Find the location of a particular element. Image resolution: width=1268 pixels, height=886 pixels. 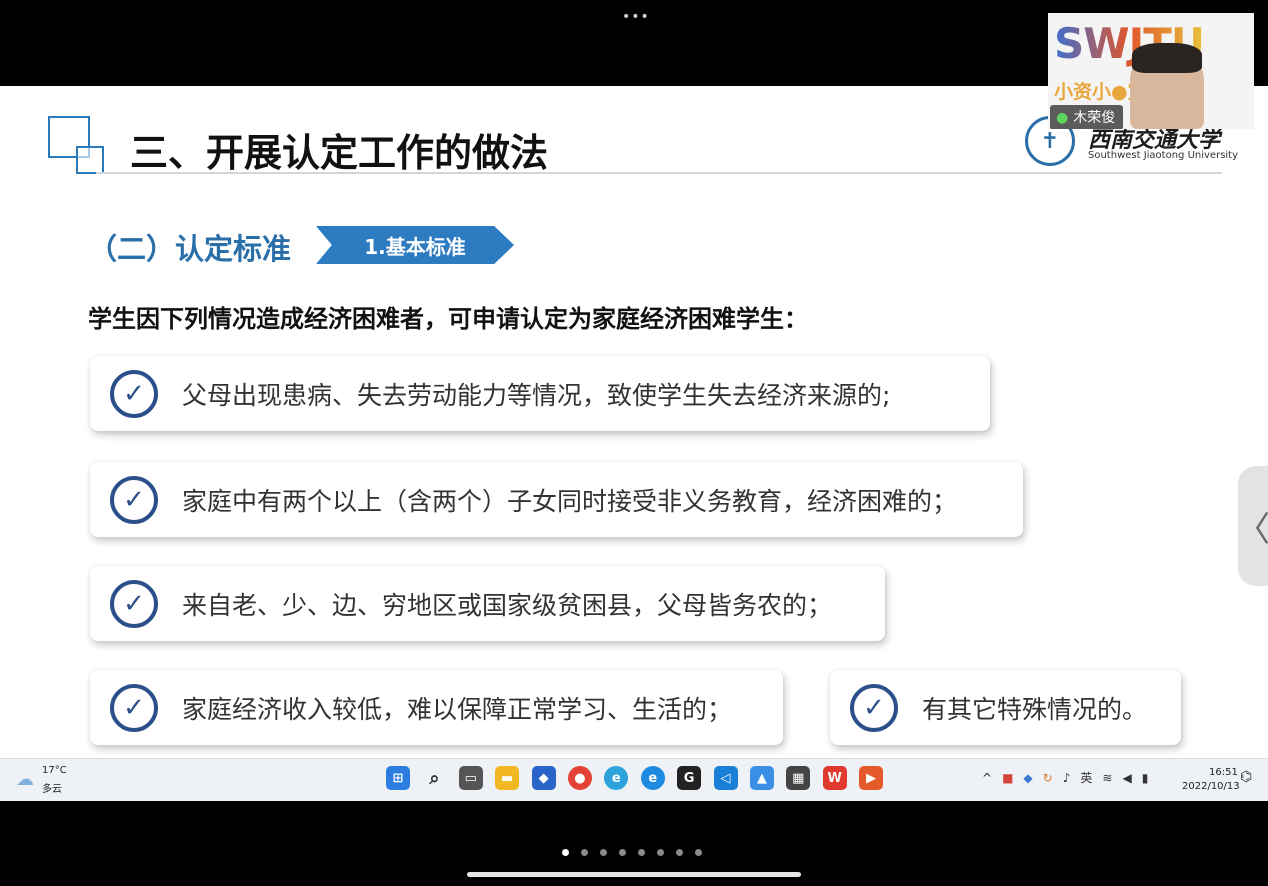

taskbar-apps: ⊞ ⌕ ▭ ▬ ◆ ● e e G ◁ ▲ ▦ W ▶ is located at coordinates (640, 778).